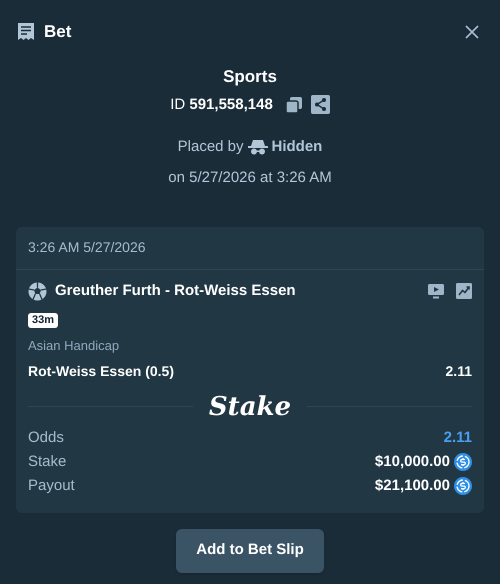 This screenshot has height=584, width=500. Describe the element at coordinates (412, 462) in the screenshot. I see `amount-value: $10,000.00` at that location.